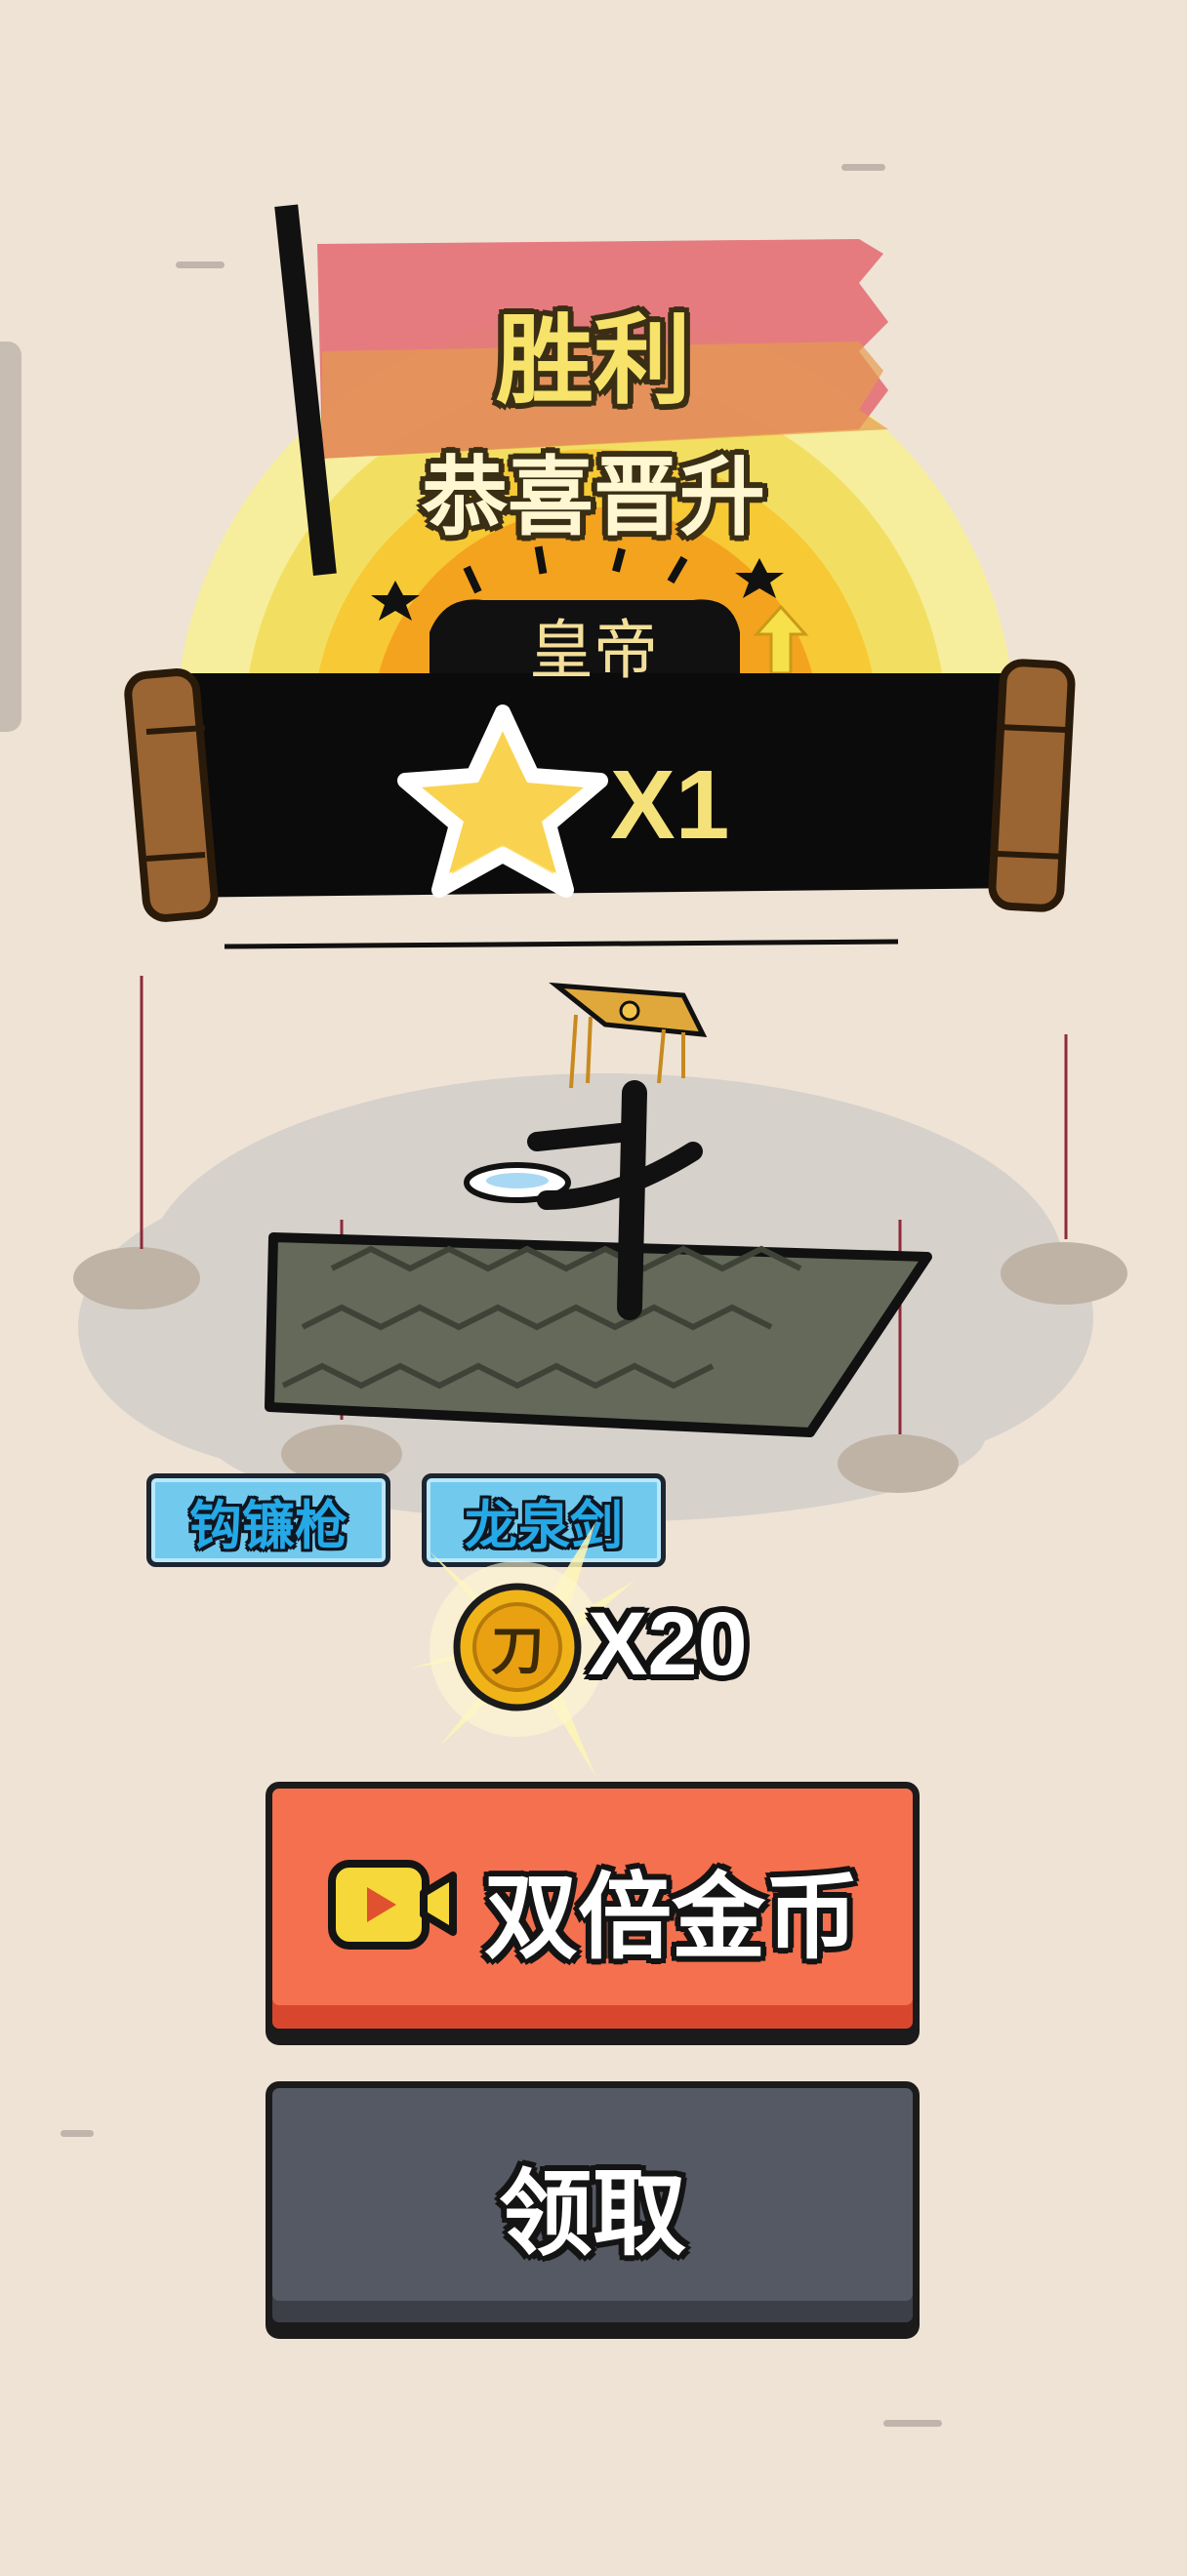 The image size is (1187, 2576). I want to click on reward-amount: X20, so click(668, 1644).